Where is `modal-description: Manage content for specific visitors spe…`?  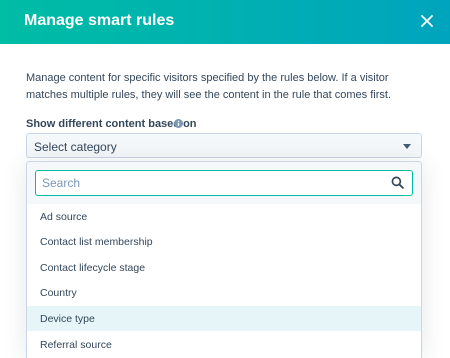 modal-description: Manage content for specific visitors spe… is located at coordinates (208, 86).